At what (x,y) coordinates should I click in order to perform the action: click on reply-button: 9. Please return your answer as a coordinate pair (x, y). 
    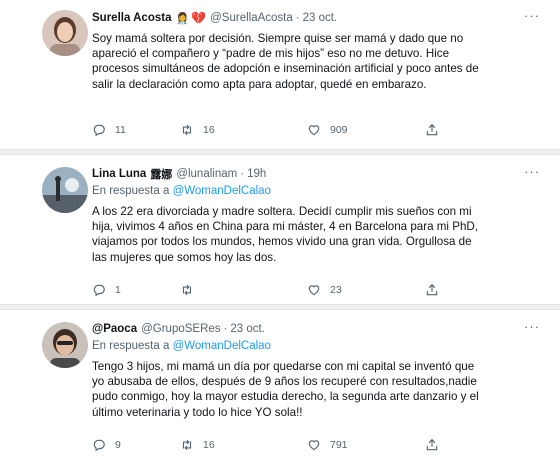
    Looking at the image, I should click on (106, 445).